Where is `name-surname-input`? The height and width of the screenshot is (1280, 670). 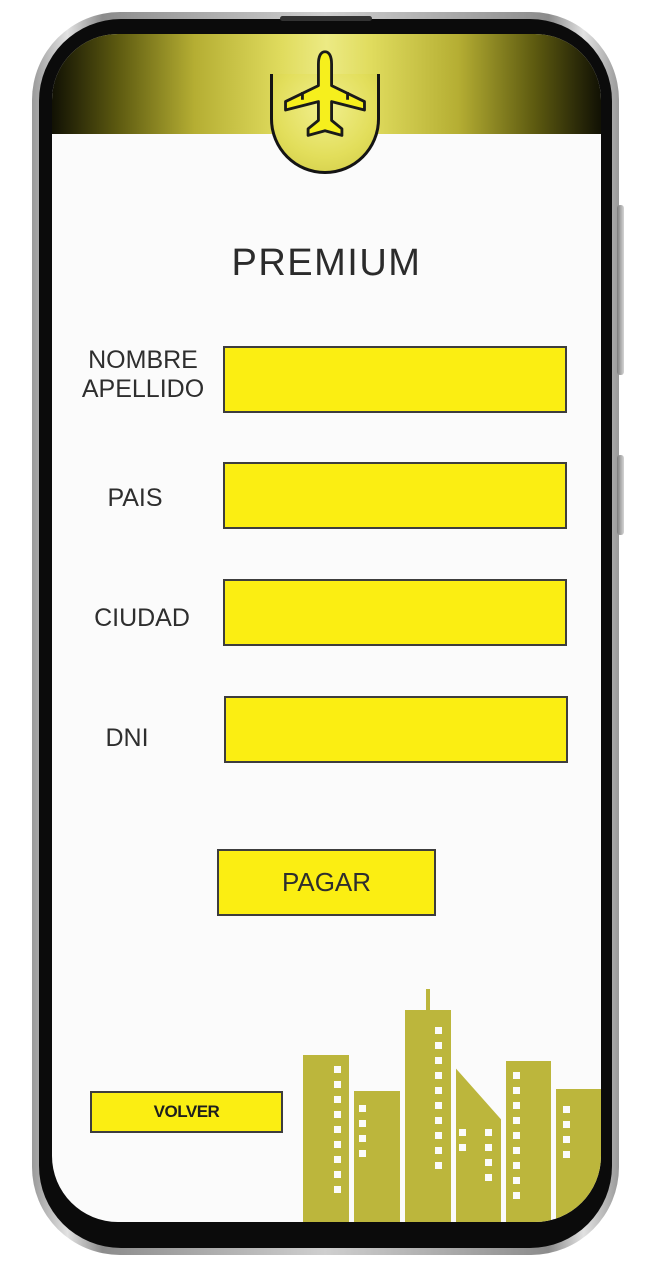 name-surname-input is located at coordinates (395, 379).